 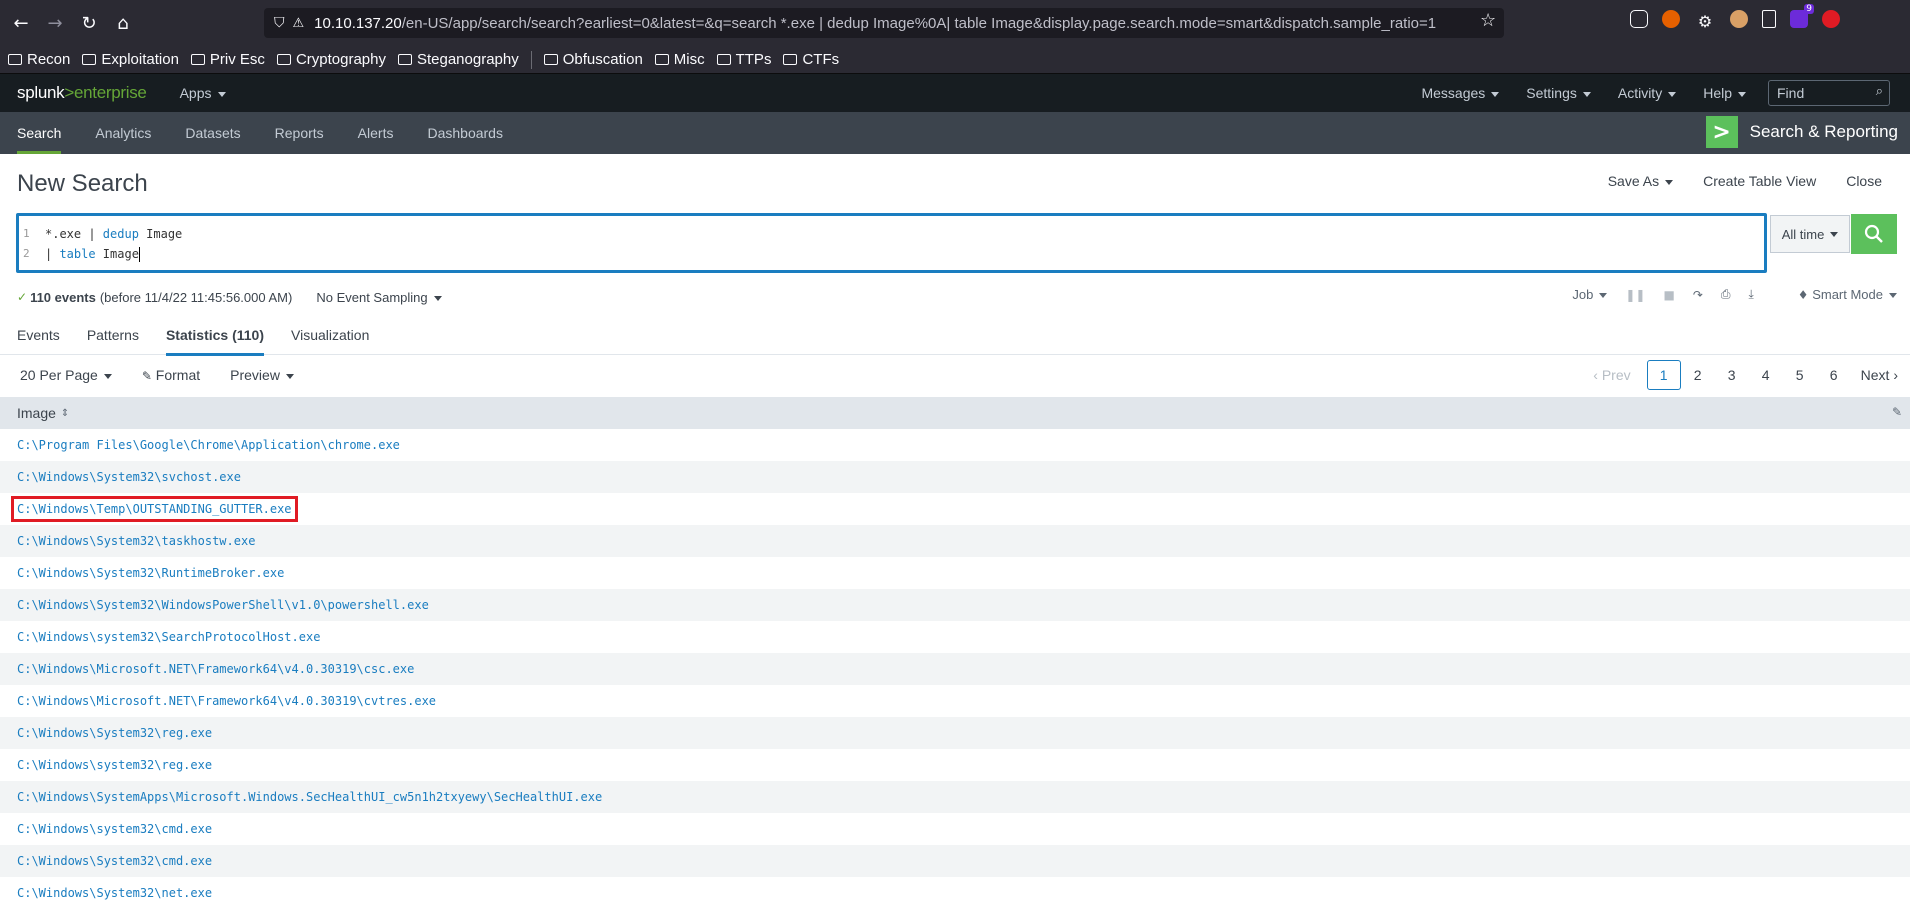 I want to click on apps-menu: Apps, so click(x=203, y=93).